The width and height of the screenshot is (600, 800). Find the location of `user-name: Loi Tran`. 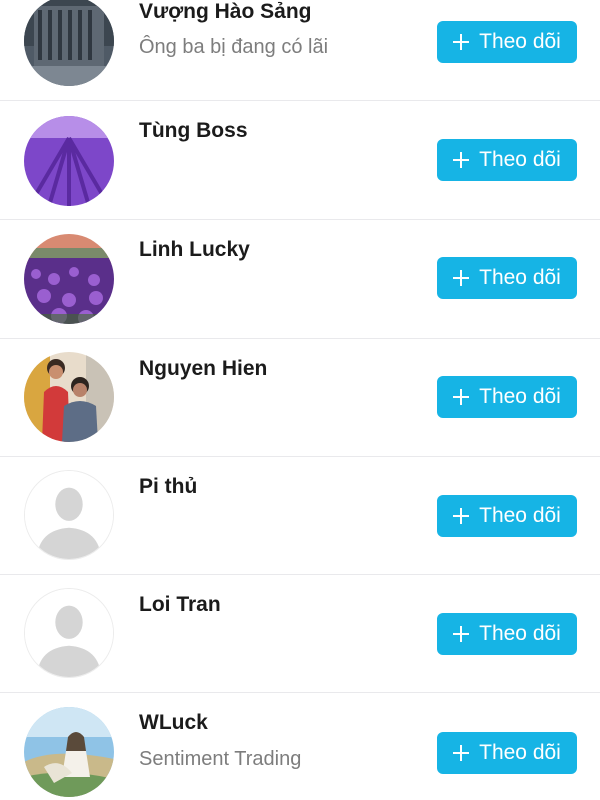

user-name: Loi Tran is located at coordinates (180, 605).